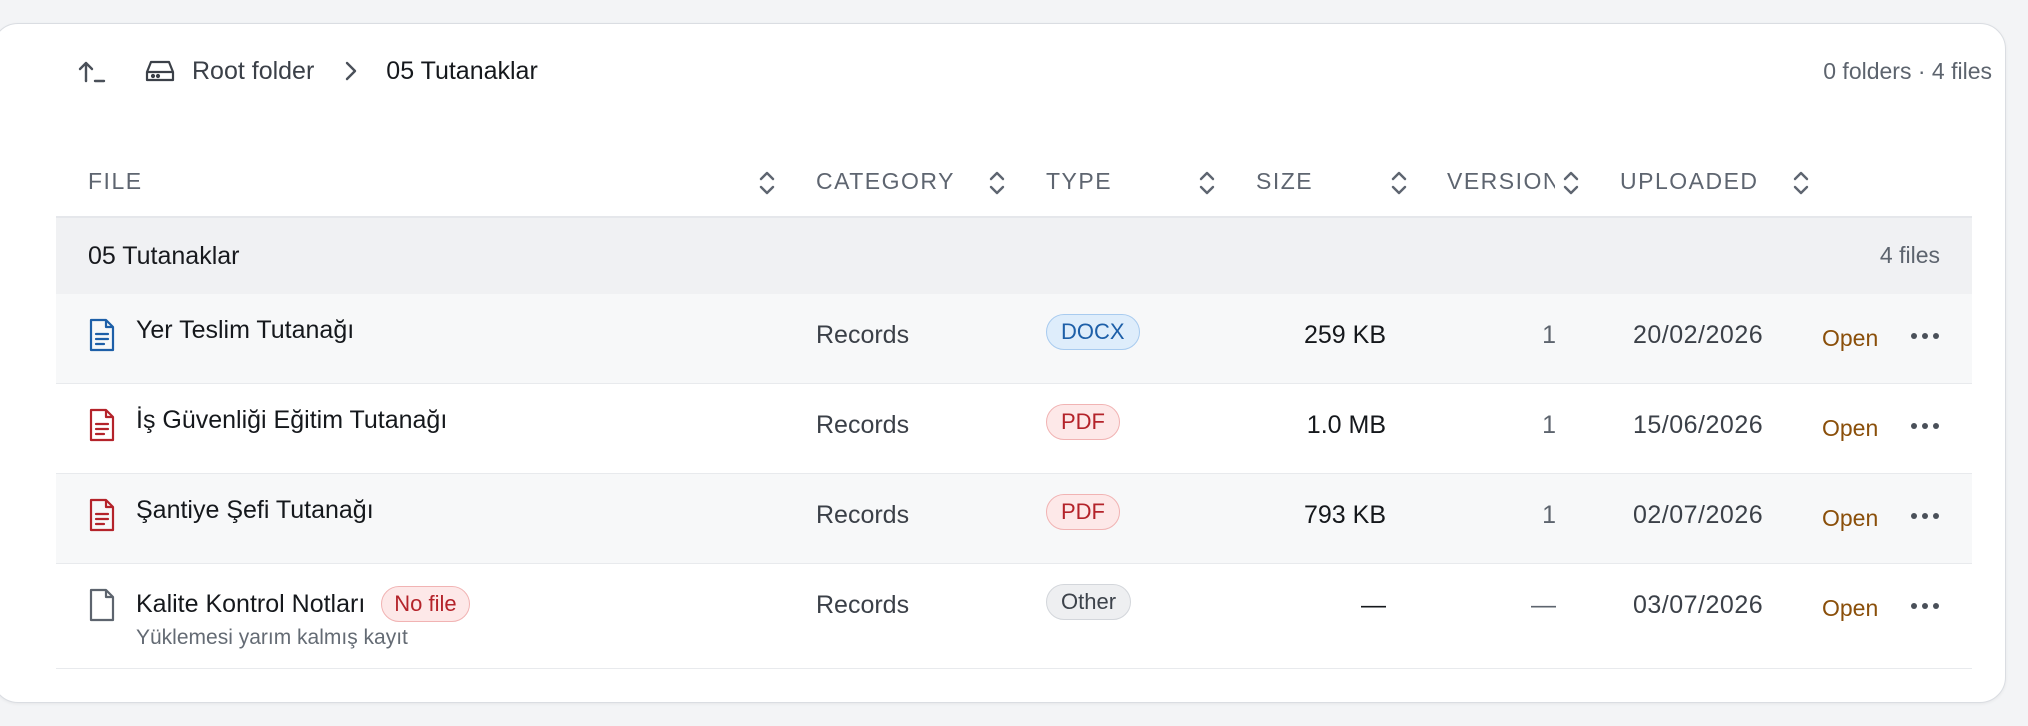 This screenshot has width=2028, height=726. I want to click on chevron-right-icon, so click(351, 71).